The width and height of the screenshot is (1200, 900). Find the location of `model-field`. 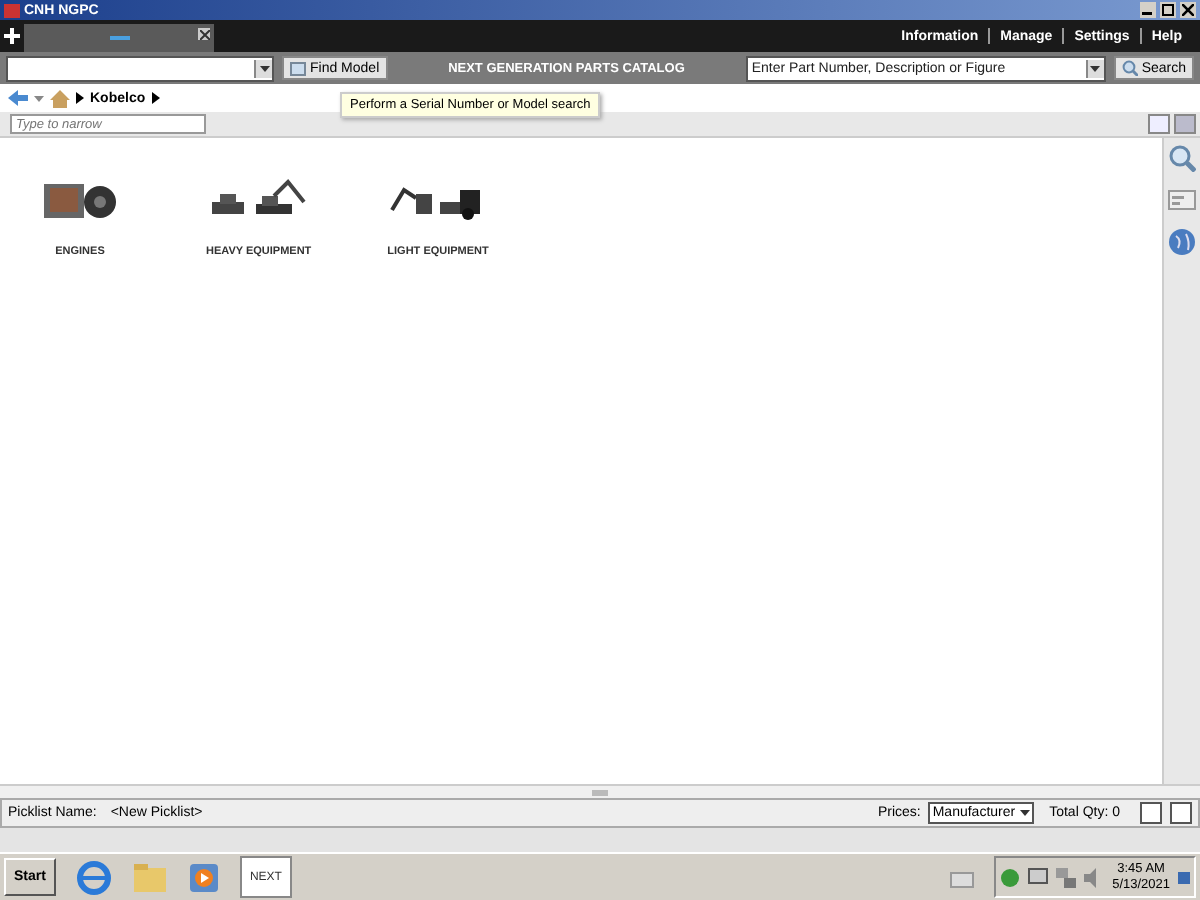

model-field is located at coordinates (140, 68).